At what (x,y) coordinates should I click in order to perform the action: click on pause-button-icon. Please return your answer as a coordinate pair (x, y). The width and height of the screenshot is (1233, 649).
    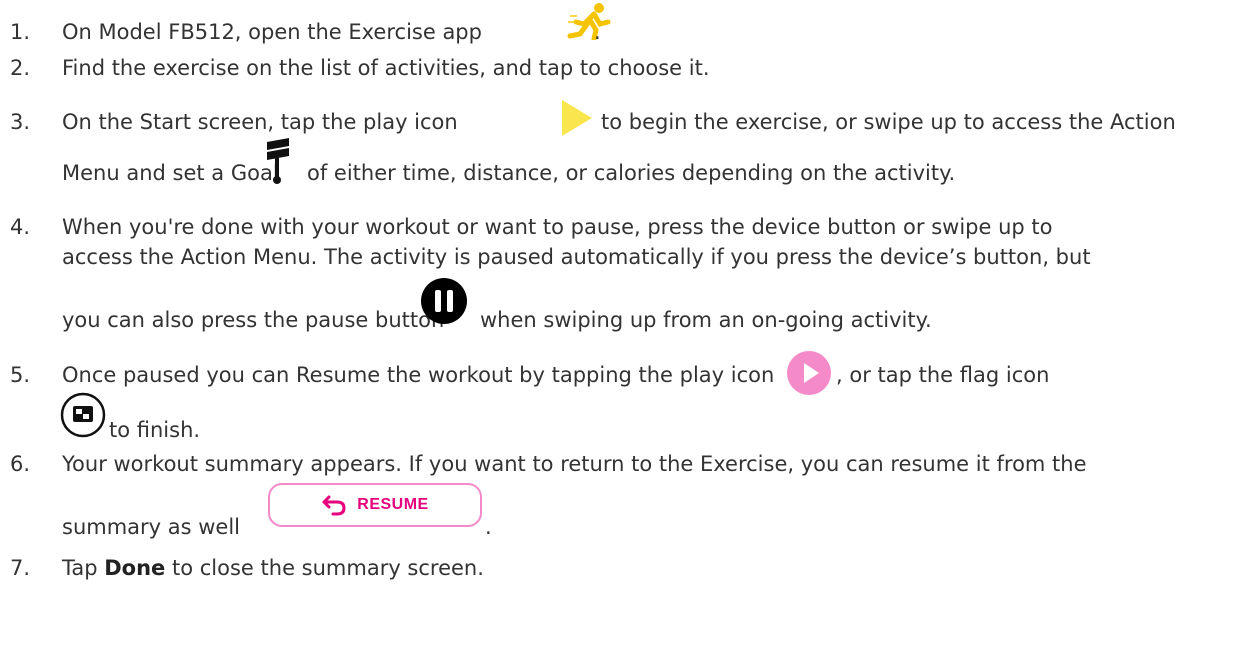
    Looking at the image, I should click on (444, 301).